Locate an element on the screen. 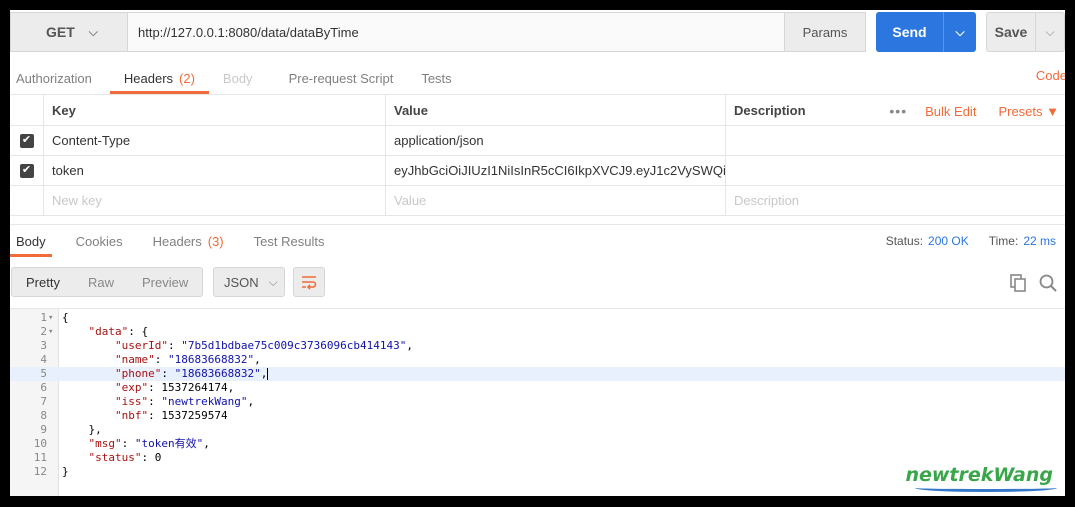 The width and height of the screenshot is (1075, 507). send-button: Send ⌵ is located at coordinates (926, 32).